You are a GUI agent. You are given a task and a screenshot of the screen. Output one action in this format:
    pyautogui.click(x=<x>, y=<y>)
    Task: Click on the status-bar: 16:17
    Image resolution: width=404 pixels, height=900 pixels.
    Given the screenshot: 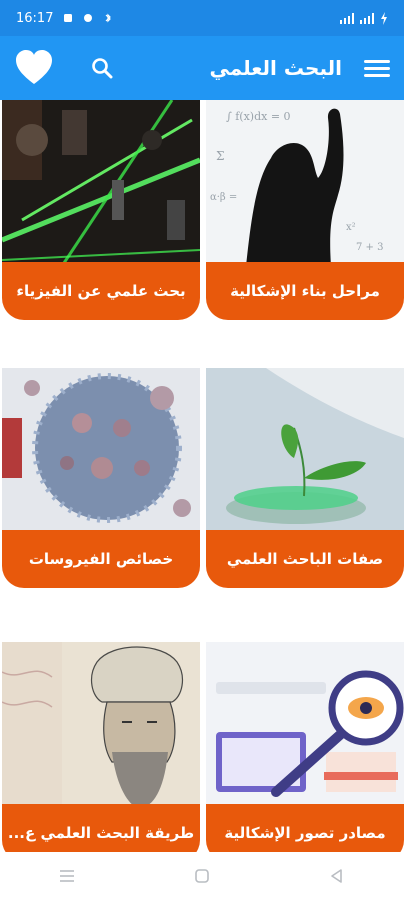 What is the action you would take?
    pyautogui.click(x=202, y=18)
    